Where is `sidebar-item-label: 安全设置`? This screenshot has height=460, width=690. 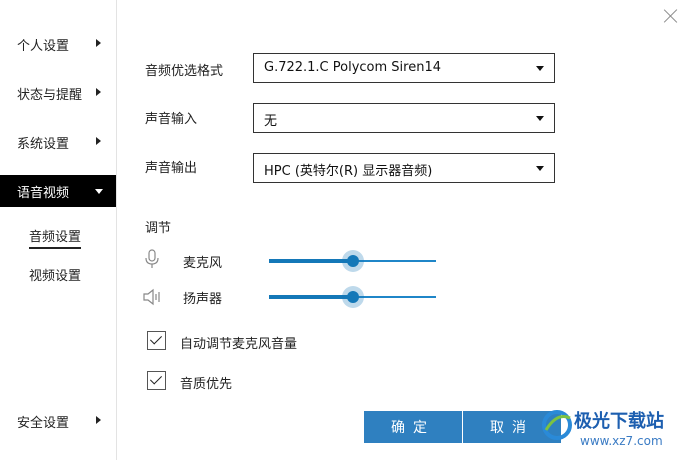
sidebar-item-label: 安全设置 is located at coordinates (43, 423).